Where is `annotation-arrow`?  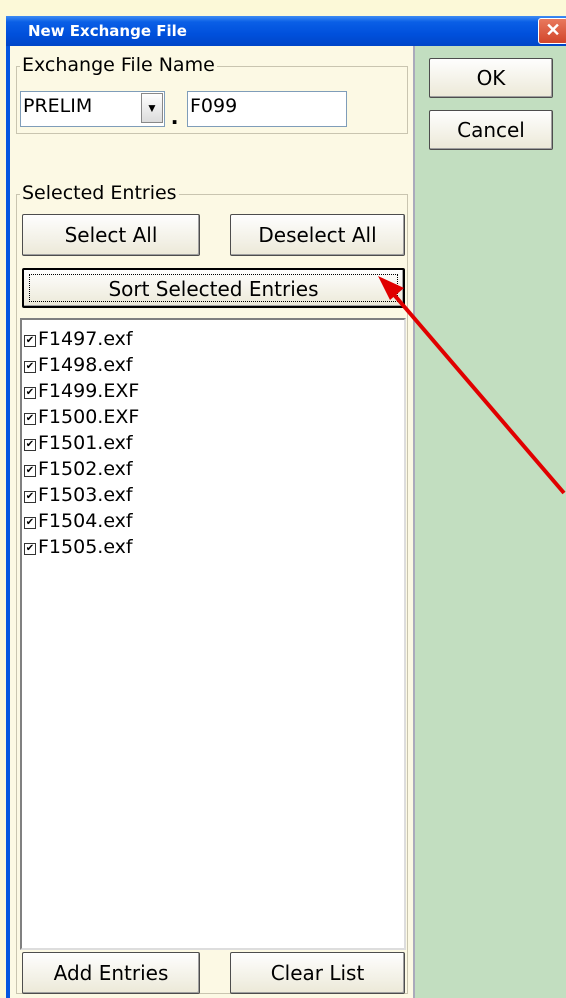 annotation-arrow is located at coordinates (472, 385).